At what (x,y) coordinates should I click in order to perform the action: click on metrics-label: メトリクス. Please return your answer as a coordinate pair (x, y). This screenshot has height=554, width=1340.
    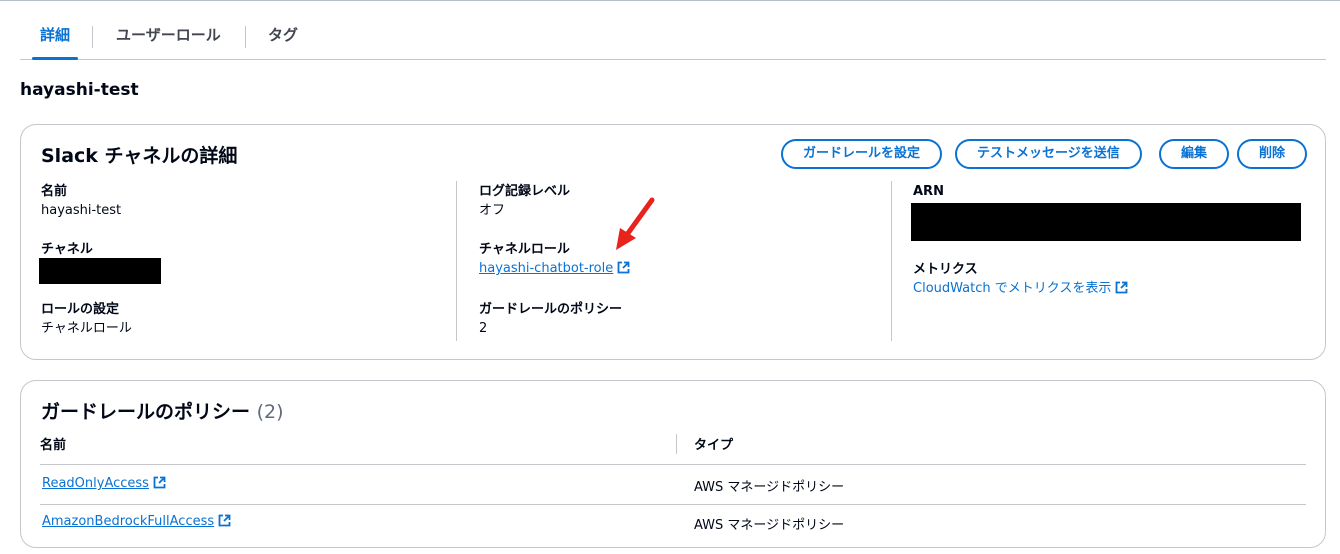
    Looking at the image, I should click on (945, 269).